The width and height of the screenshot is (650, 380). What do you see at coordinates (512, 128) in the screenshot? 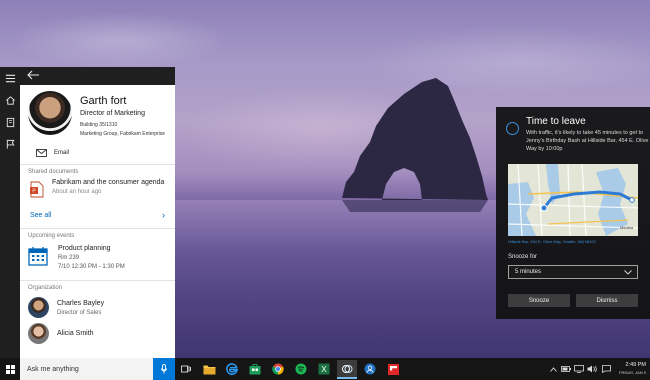
I see `cortana-ring-icon` at bounding box center [512, 128].